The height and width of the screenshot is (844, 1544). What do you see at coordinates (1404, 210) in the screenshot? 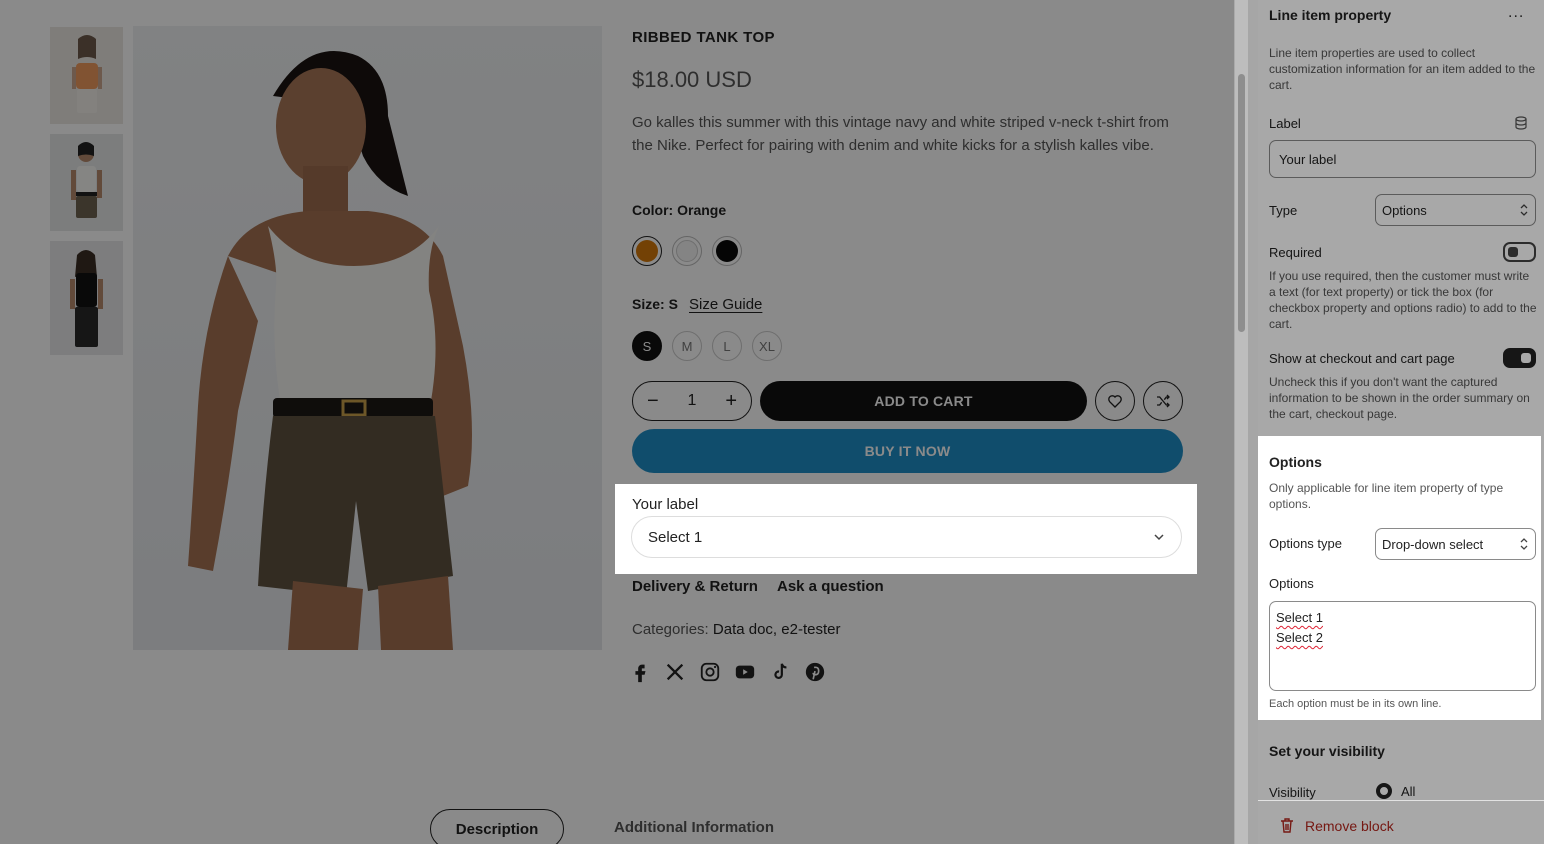
I see `type-select-value: Options` at bounding box center [1404, 210].